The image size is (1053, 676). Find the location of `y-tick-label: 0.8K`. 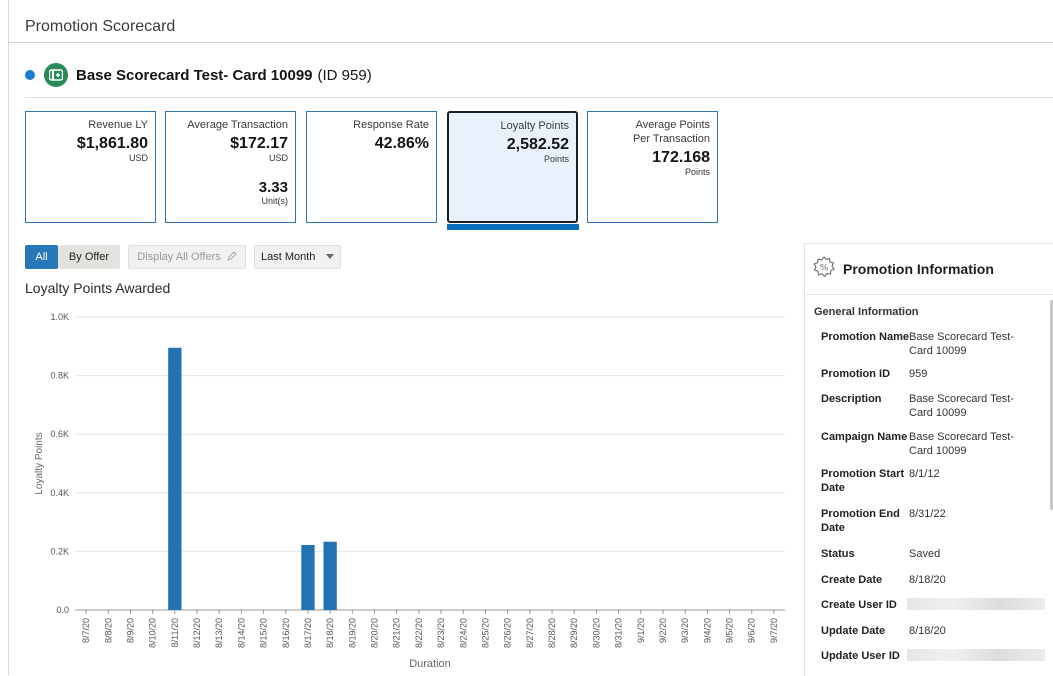

y-tick-label: 0.8K is located at coordinates (59, 376).